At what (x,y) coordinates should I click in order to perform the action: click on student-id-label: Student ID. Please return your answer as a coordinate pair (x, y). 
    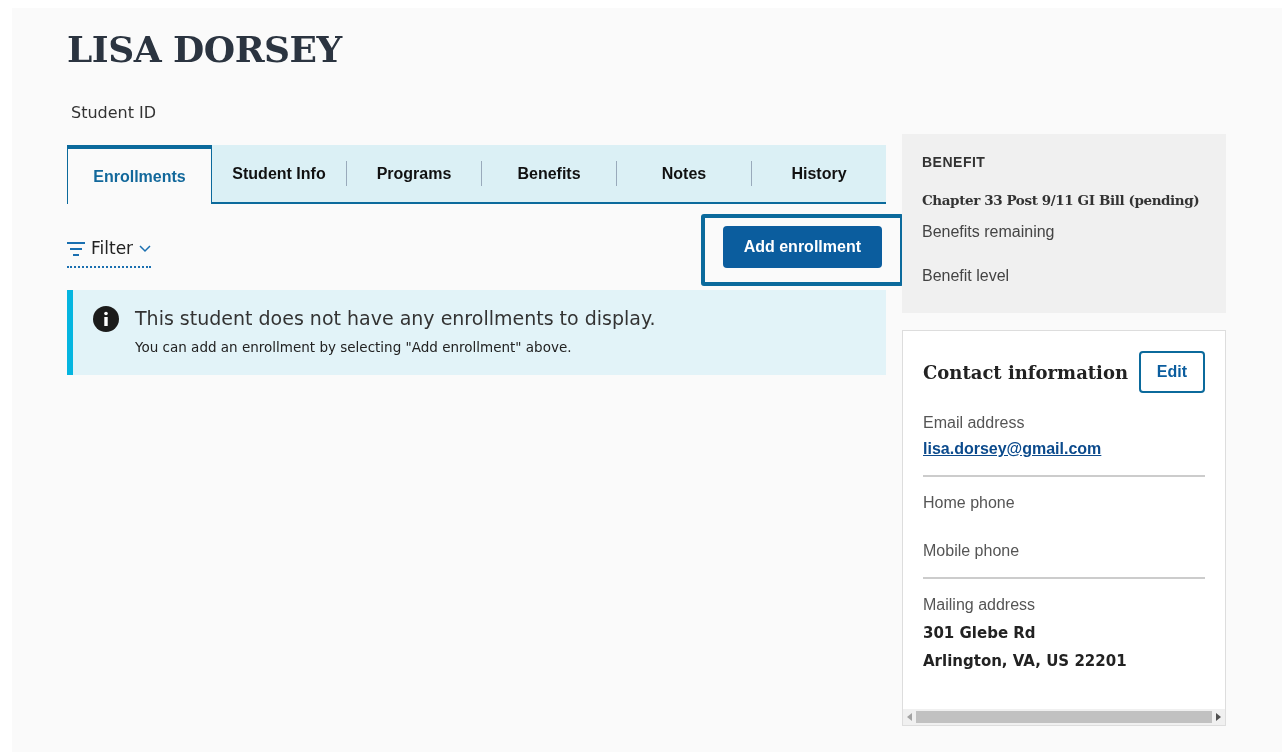
    Looking at the image, I should click on (114, 113).